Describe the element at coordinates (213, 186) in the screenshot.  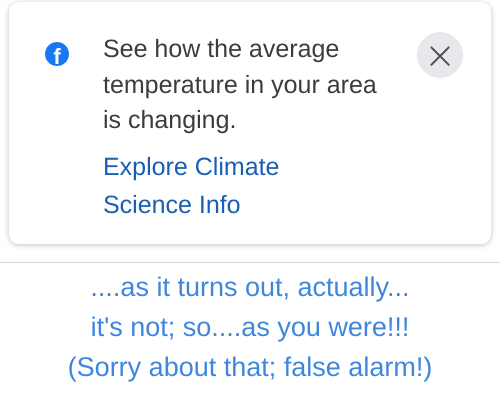
I see `explore-link: Explore Climate Science Info` at that location.